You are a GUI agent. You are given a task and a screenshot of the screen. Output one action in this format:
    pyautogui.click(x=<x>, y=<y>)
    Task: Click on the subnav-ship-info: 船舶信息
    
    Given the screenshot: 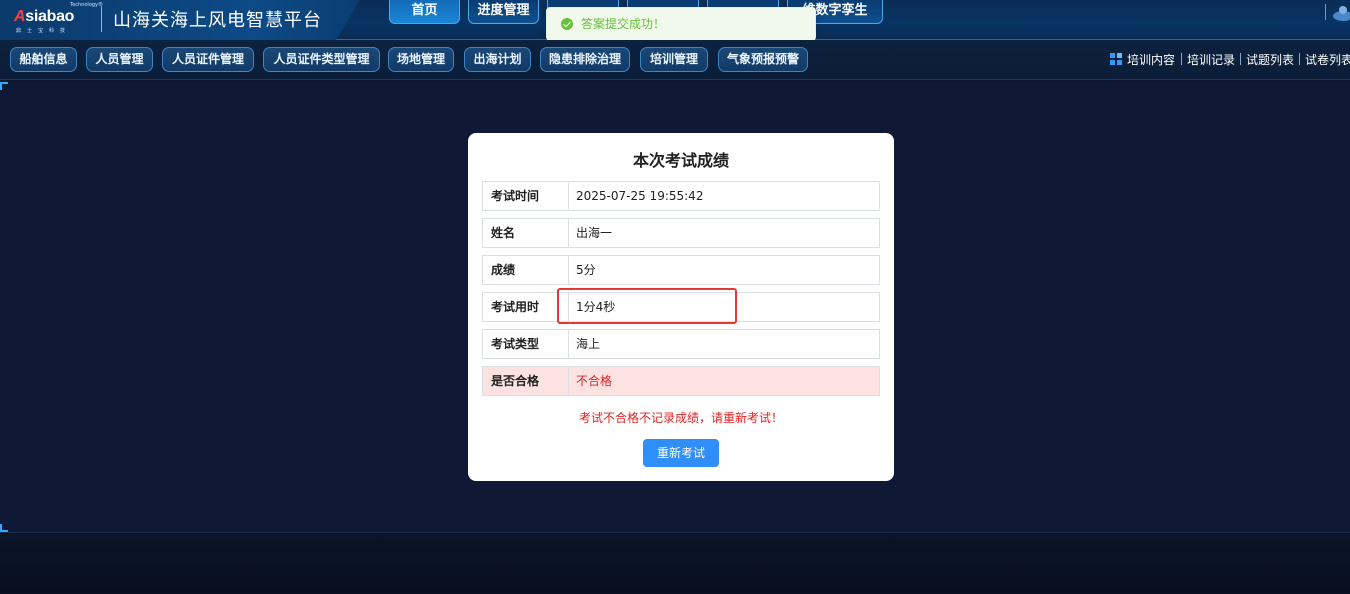 What is the action you would take?
    pyautogui.click(x=43, y=59)
    